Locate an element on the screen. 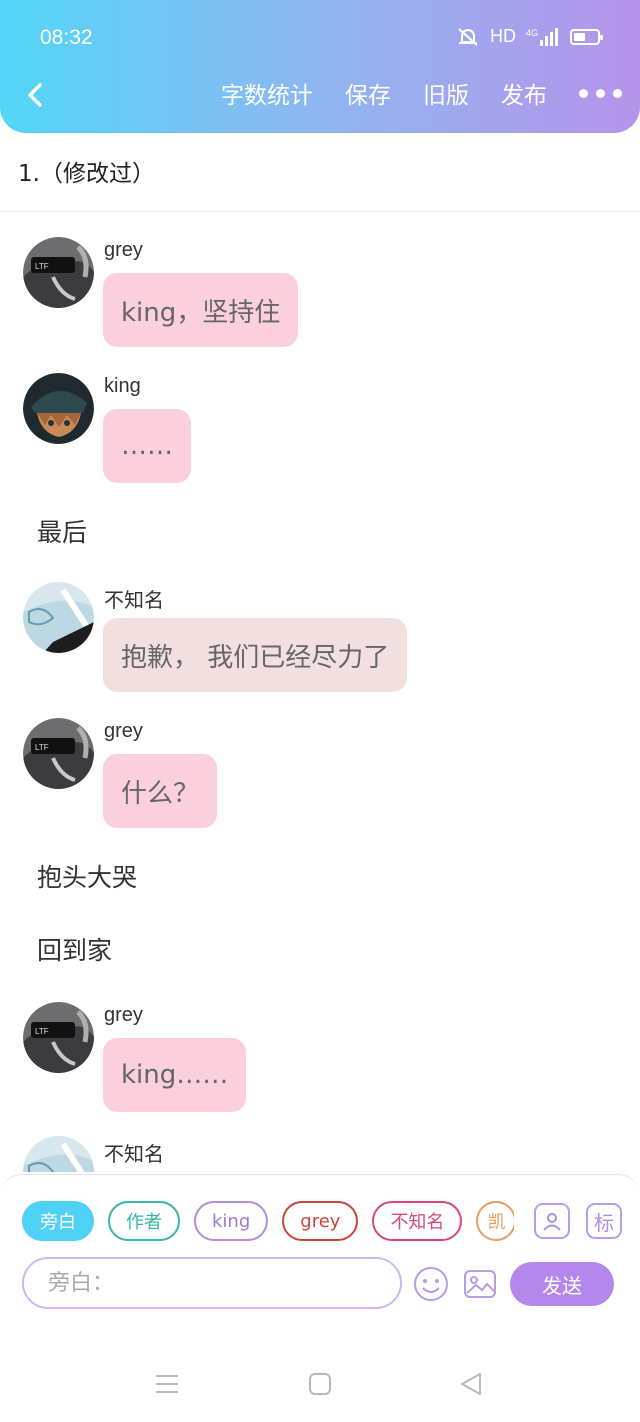 The image size is (640, 1422). speaker-name: king is located at coordinates (122, 386).